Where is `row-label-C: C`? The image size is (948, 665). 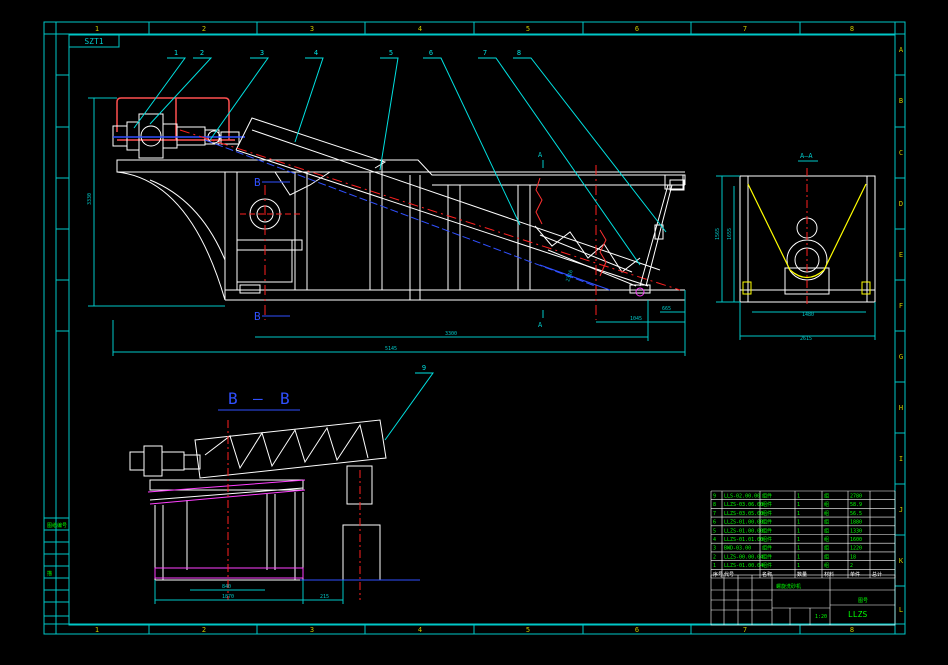
row-label-C: C is located at coordinates (901, 153).